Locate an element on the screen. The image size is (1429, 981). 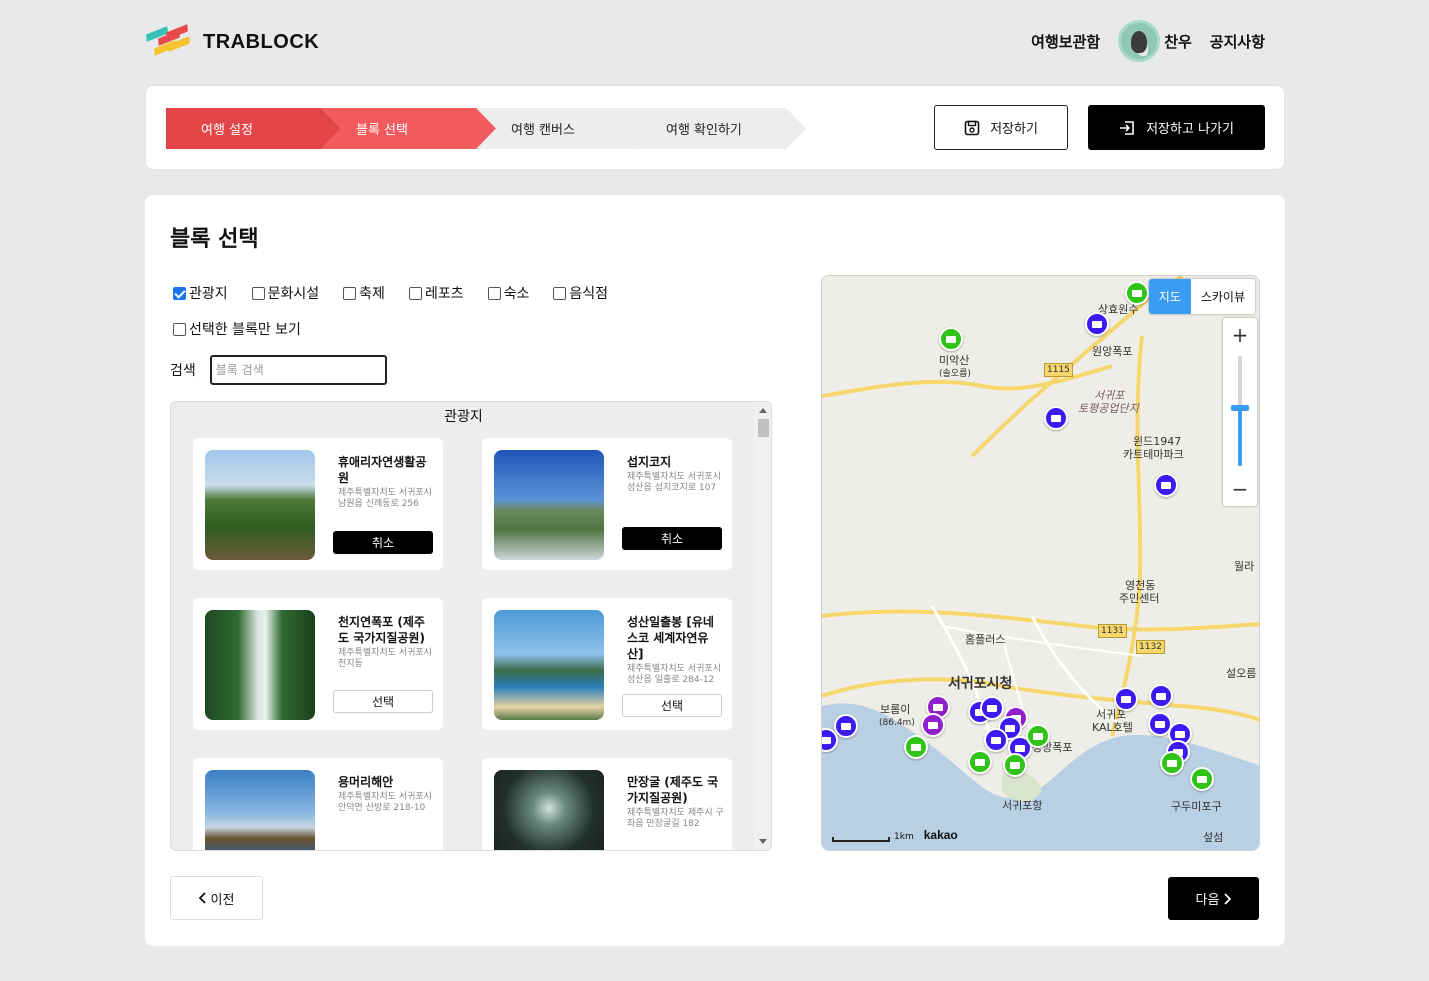
map-label: 1132 is located at coordinates (1150, 647).